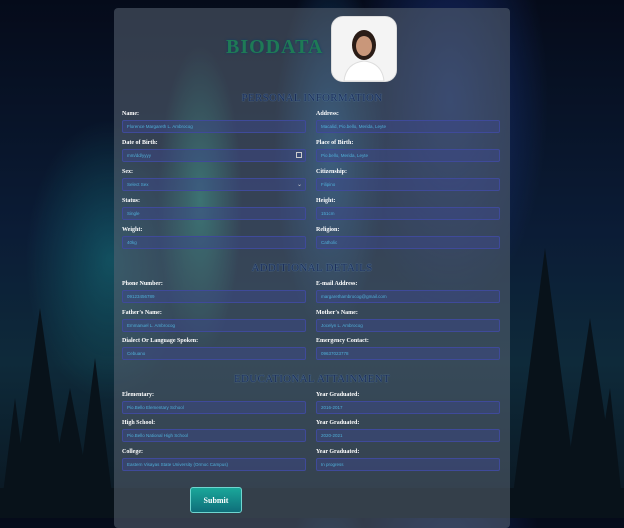 Image resolution: width=624 pixels, height=528 pixels. I want to click on dob-label: Date of Birth:, so click(140, 143).